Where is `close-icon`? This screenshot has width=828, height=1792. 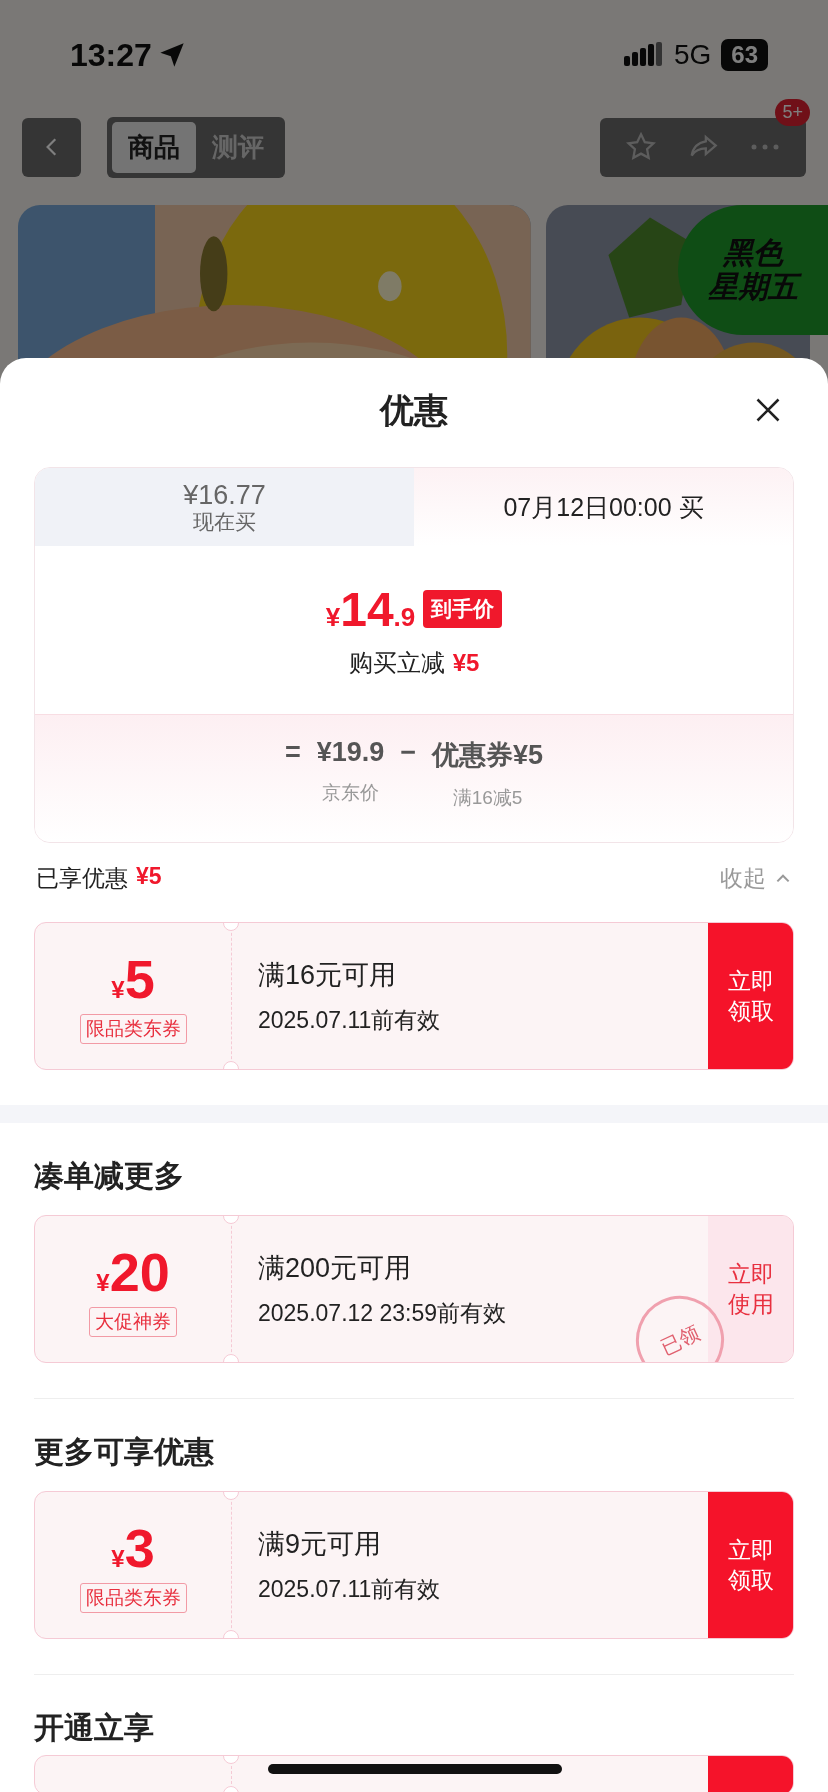 close-icon is located at coordinates (768, 410).